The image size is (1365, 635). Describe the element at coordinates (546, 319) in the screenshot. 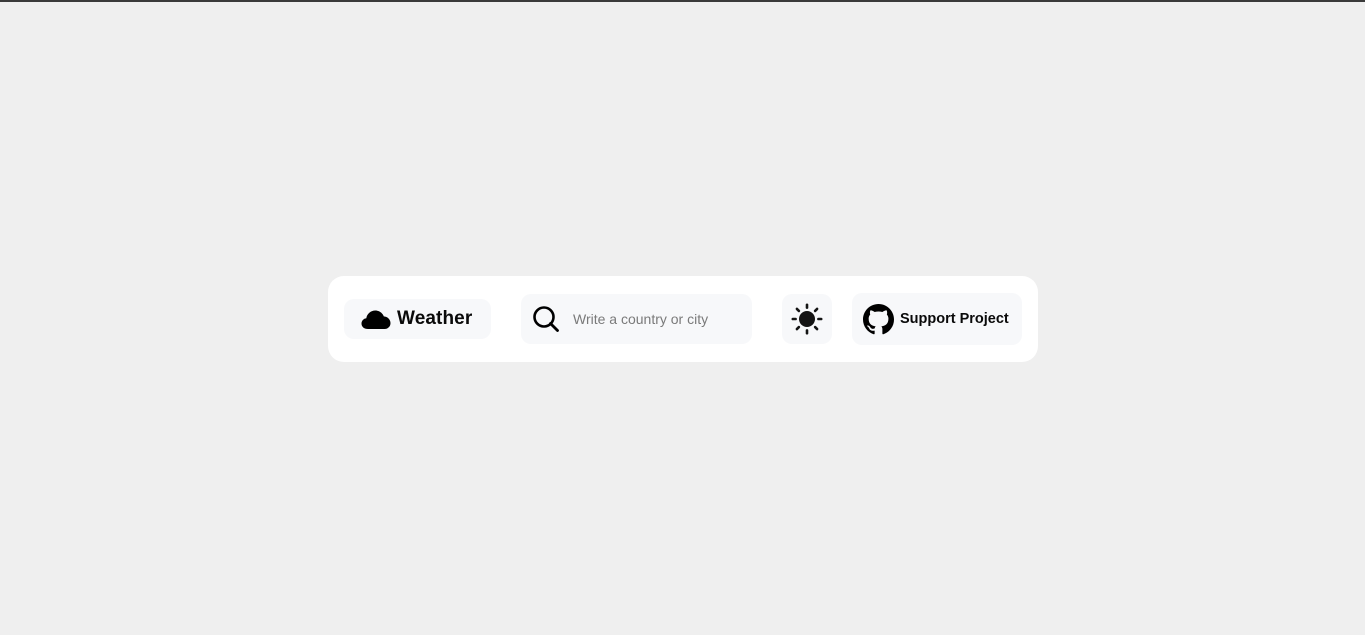

I see `search-icon` at that location.